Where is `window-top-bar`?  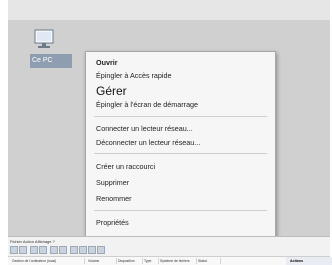 window-top-bar is located at coordinates (169, 10).